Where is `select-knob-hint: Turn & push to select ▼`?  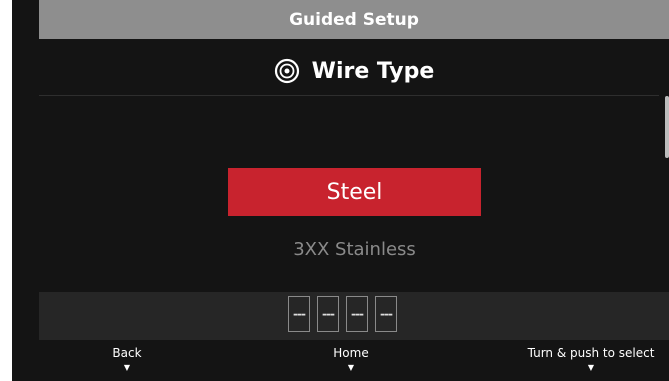 select-knob-hint: Turn & push to select ▼ is located at coordinates (591, 359).